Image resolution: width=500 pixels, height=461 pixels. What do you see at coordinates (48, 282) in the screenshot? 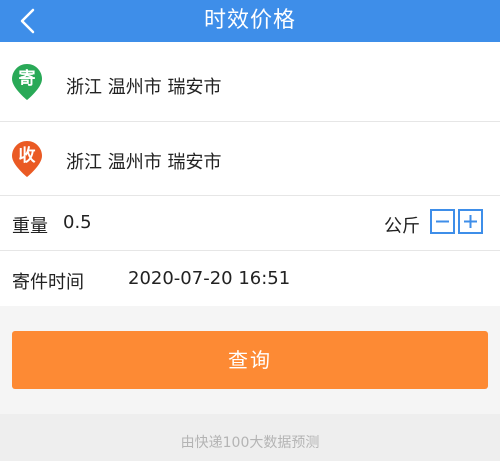
I see `send-time-label: 寄件时间` at bounding box center [48, 282].